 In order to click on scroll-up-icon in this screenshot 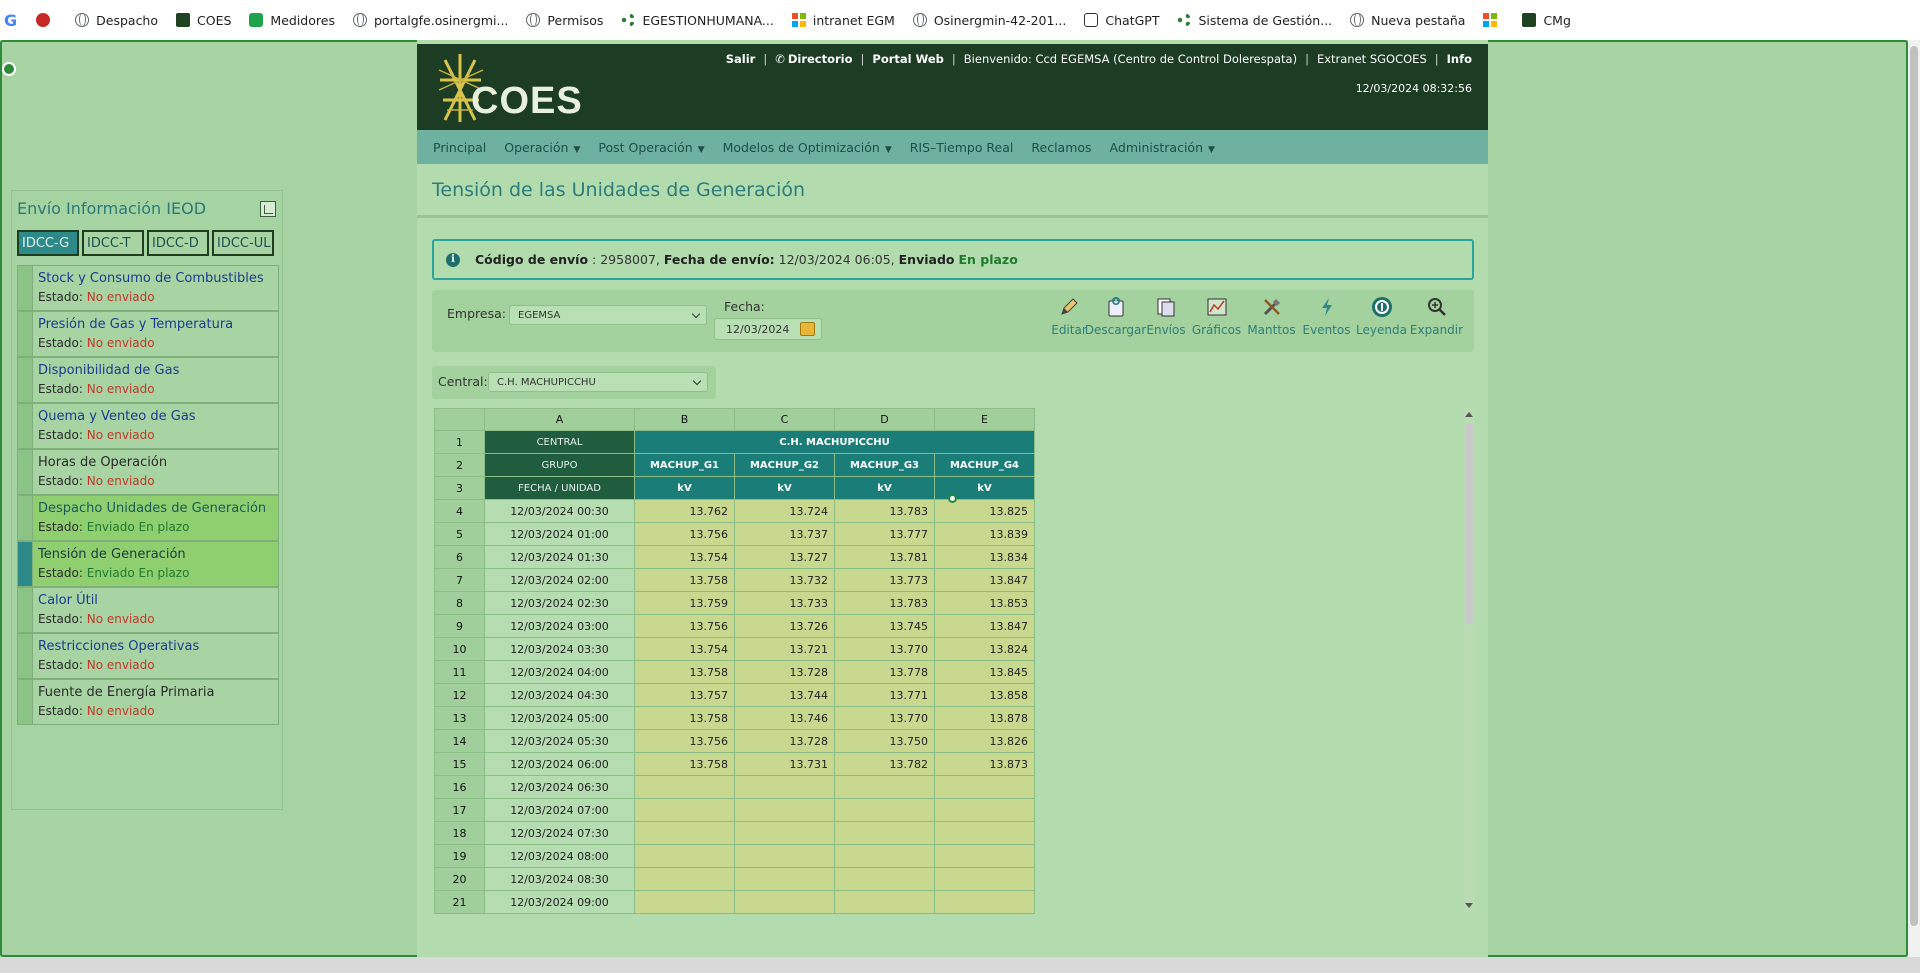, I will do `click(1469, 414)`.